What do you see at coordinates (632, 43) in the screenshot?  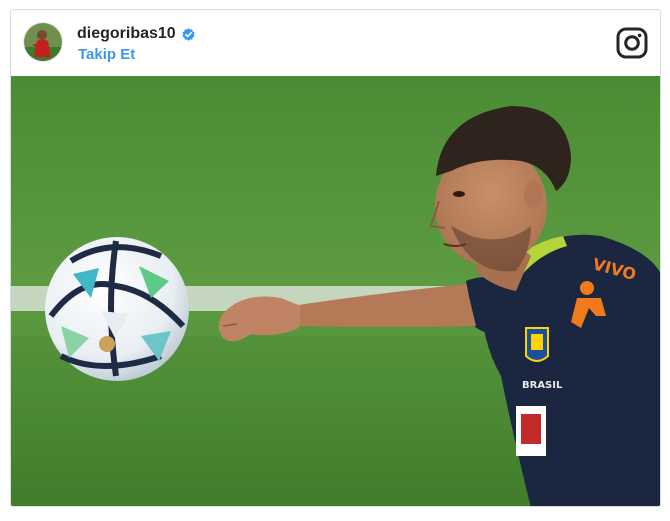 I see `instagram-glyph-icon` at bounding box center [632, 43].